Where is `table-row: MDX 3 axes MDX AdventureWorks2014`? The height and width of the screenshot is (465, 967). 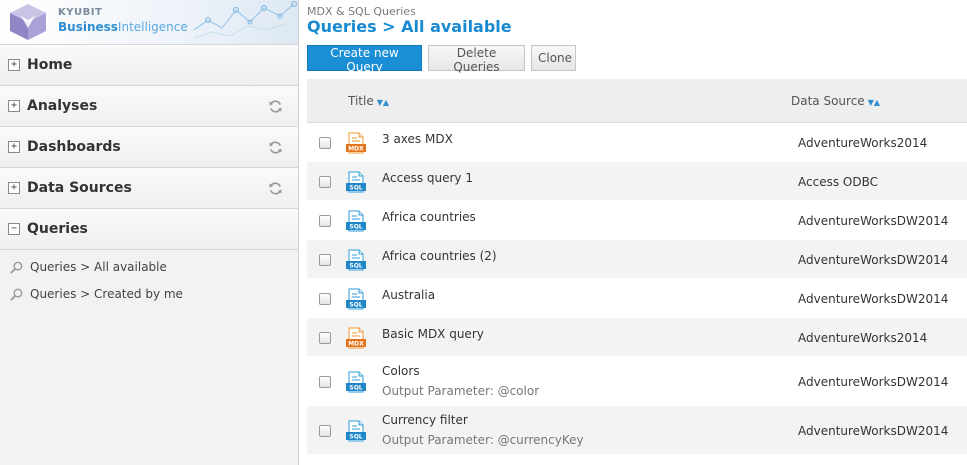 table-row: MDX 3 axes MDX AdventureWorks2014 is located at coordinates (637, 142).